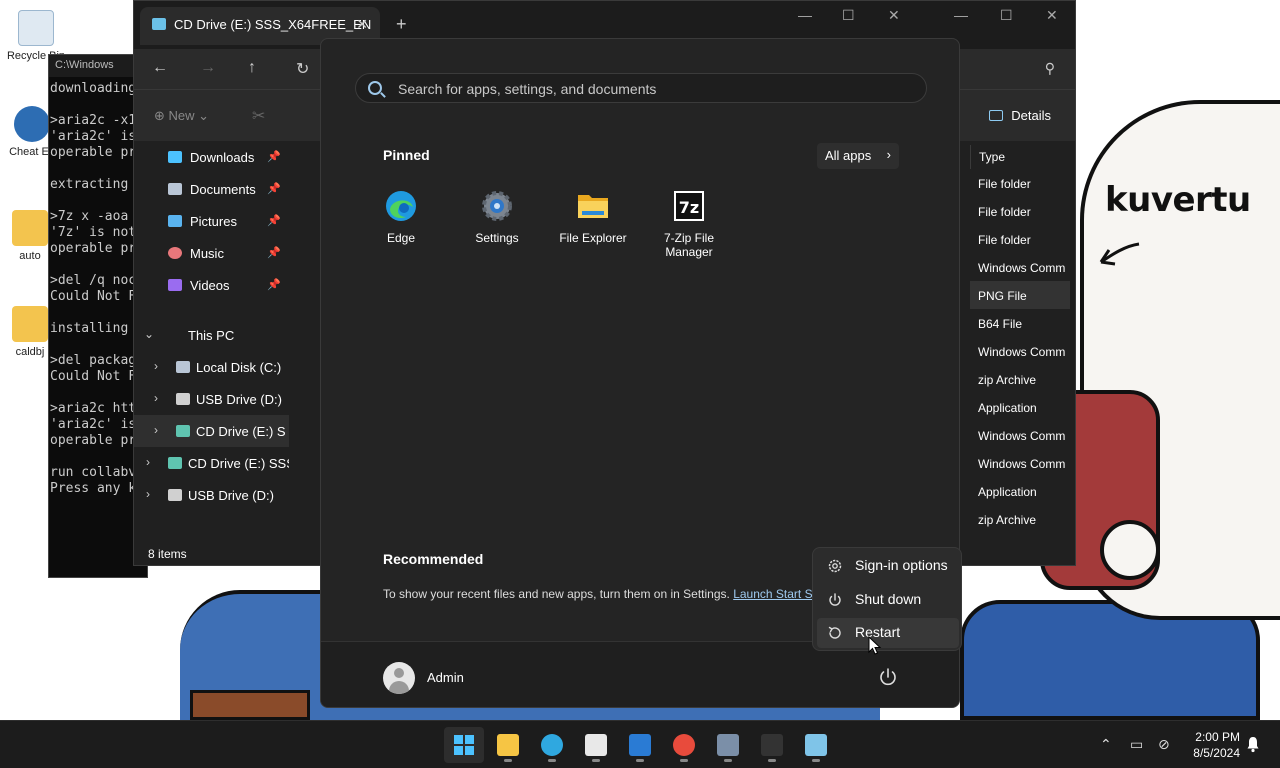 The image size is (1280, 768). What do you see at coordinates (211, 431) in the screenshot?
I see `sidebar-item-cd-drive-e: › CD Drive (E:) S` at bounding box center [211, 431].